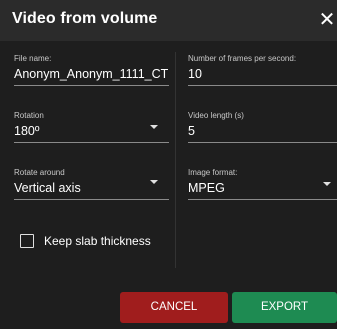  I want to click on rotate-around-value: Vertical axis, so click(91, 188).